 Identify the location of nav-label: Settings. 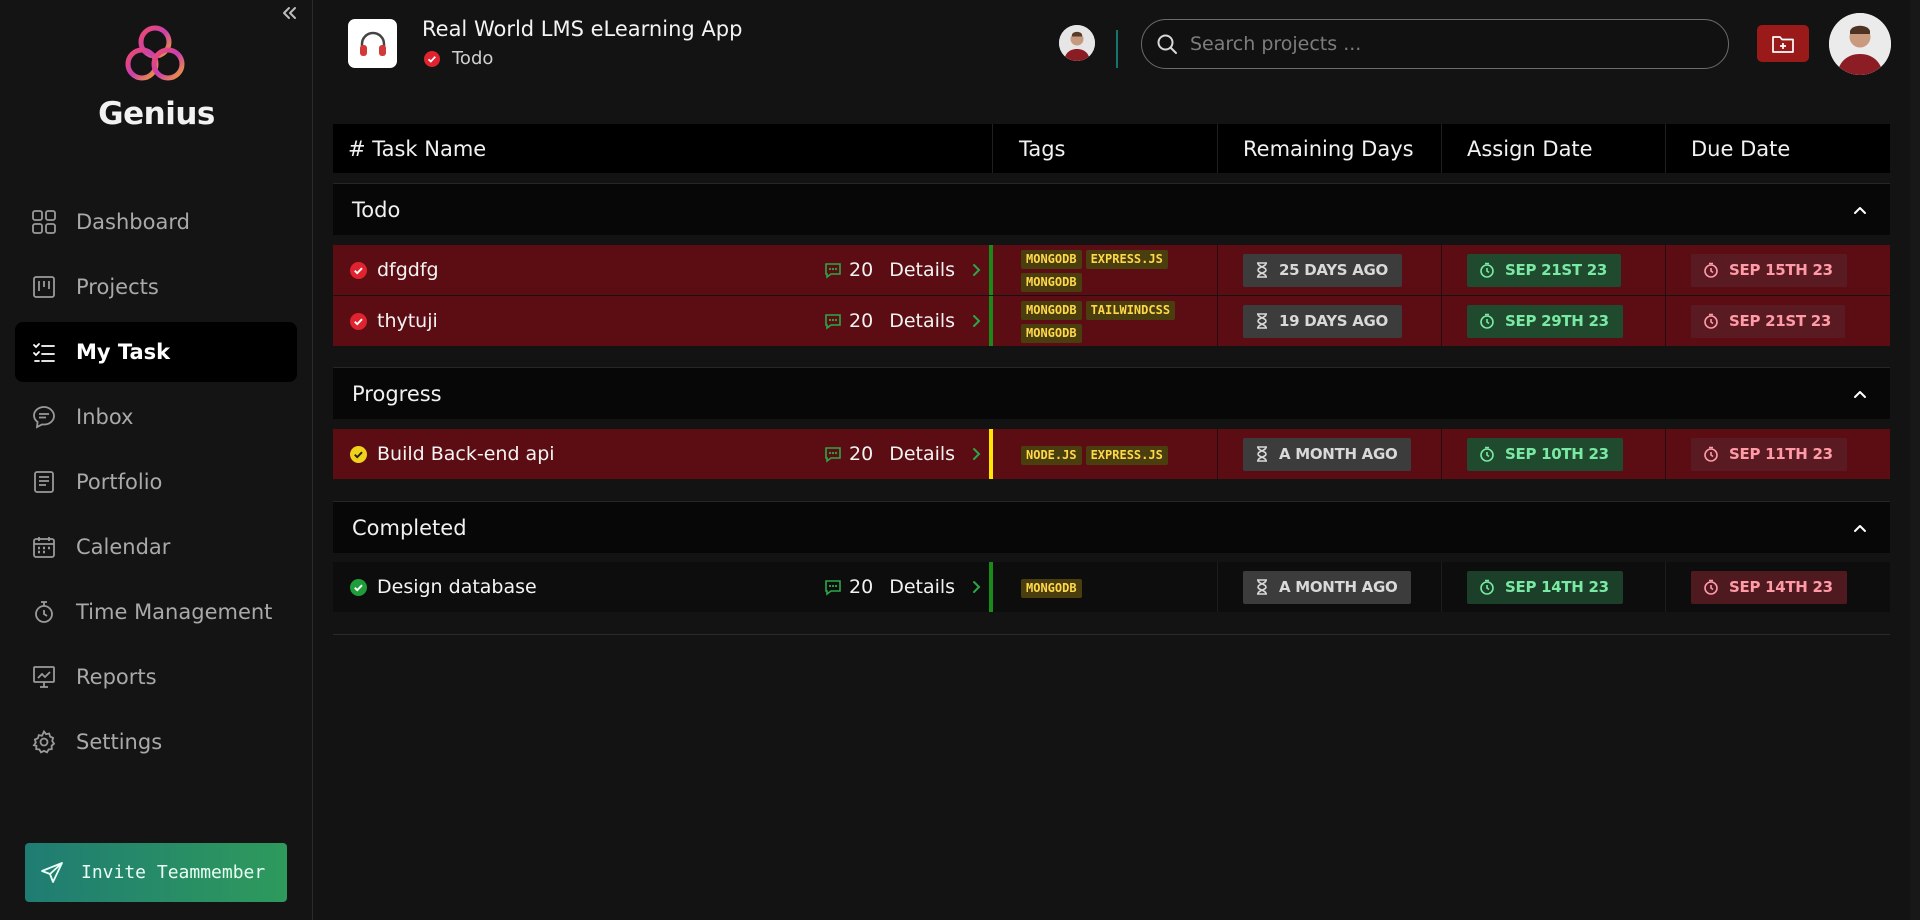
(119, 742).